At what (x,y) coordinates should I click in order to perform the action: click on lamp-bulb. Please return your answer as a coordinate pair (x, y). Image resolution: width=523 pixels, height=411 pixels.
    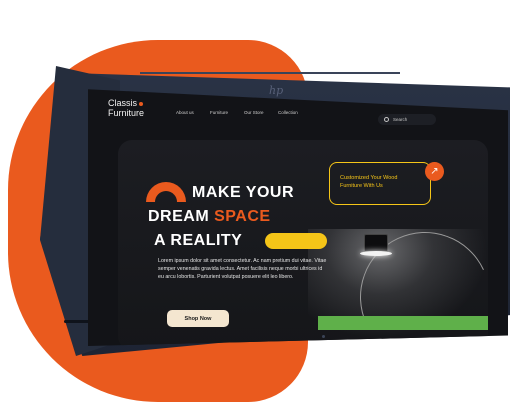
    Looking at the image, I should click on (376, 253).